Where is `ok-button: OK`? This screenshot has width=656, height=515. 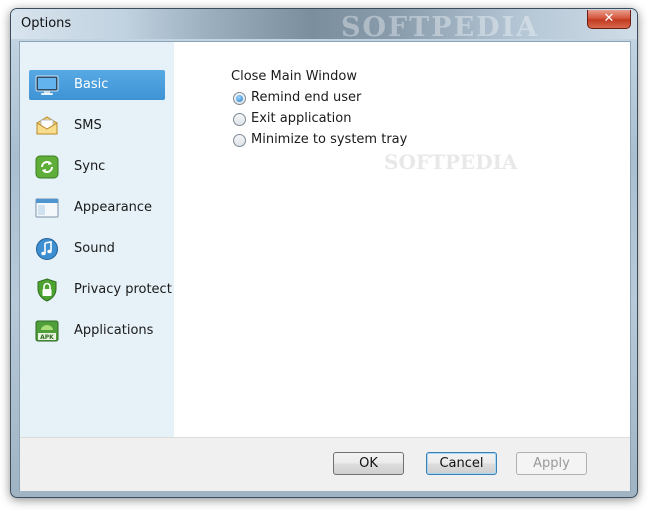 ok-button: OK is located at coordinates (368, 463).